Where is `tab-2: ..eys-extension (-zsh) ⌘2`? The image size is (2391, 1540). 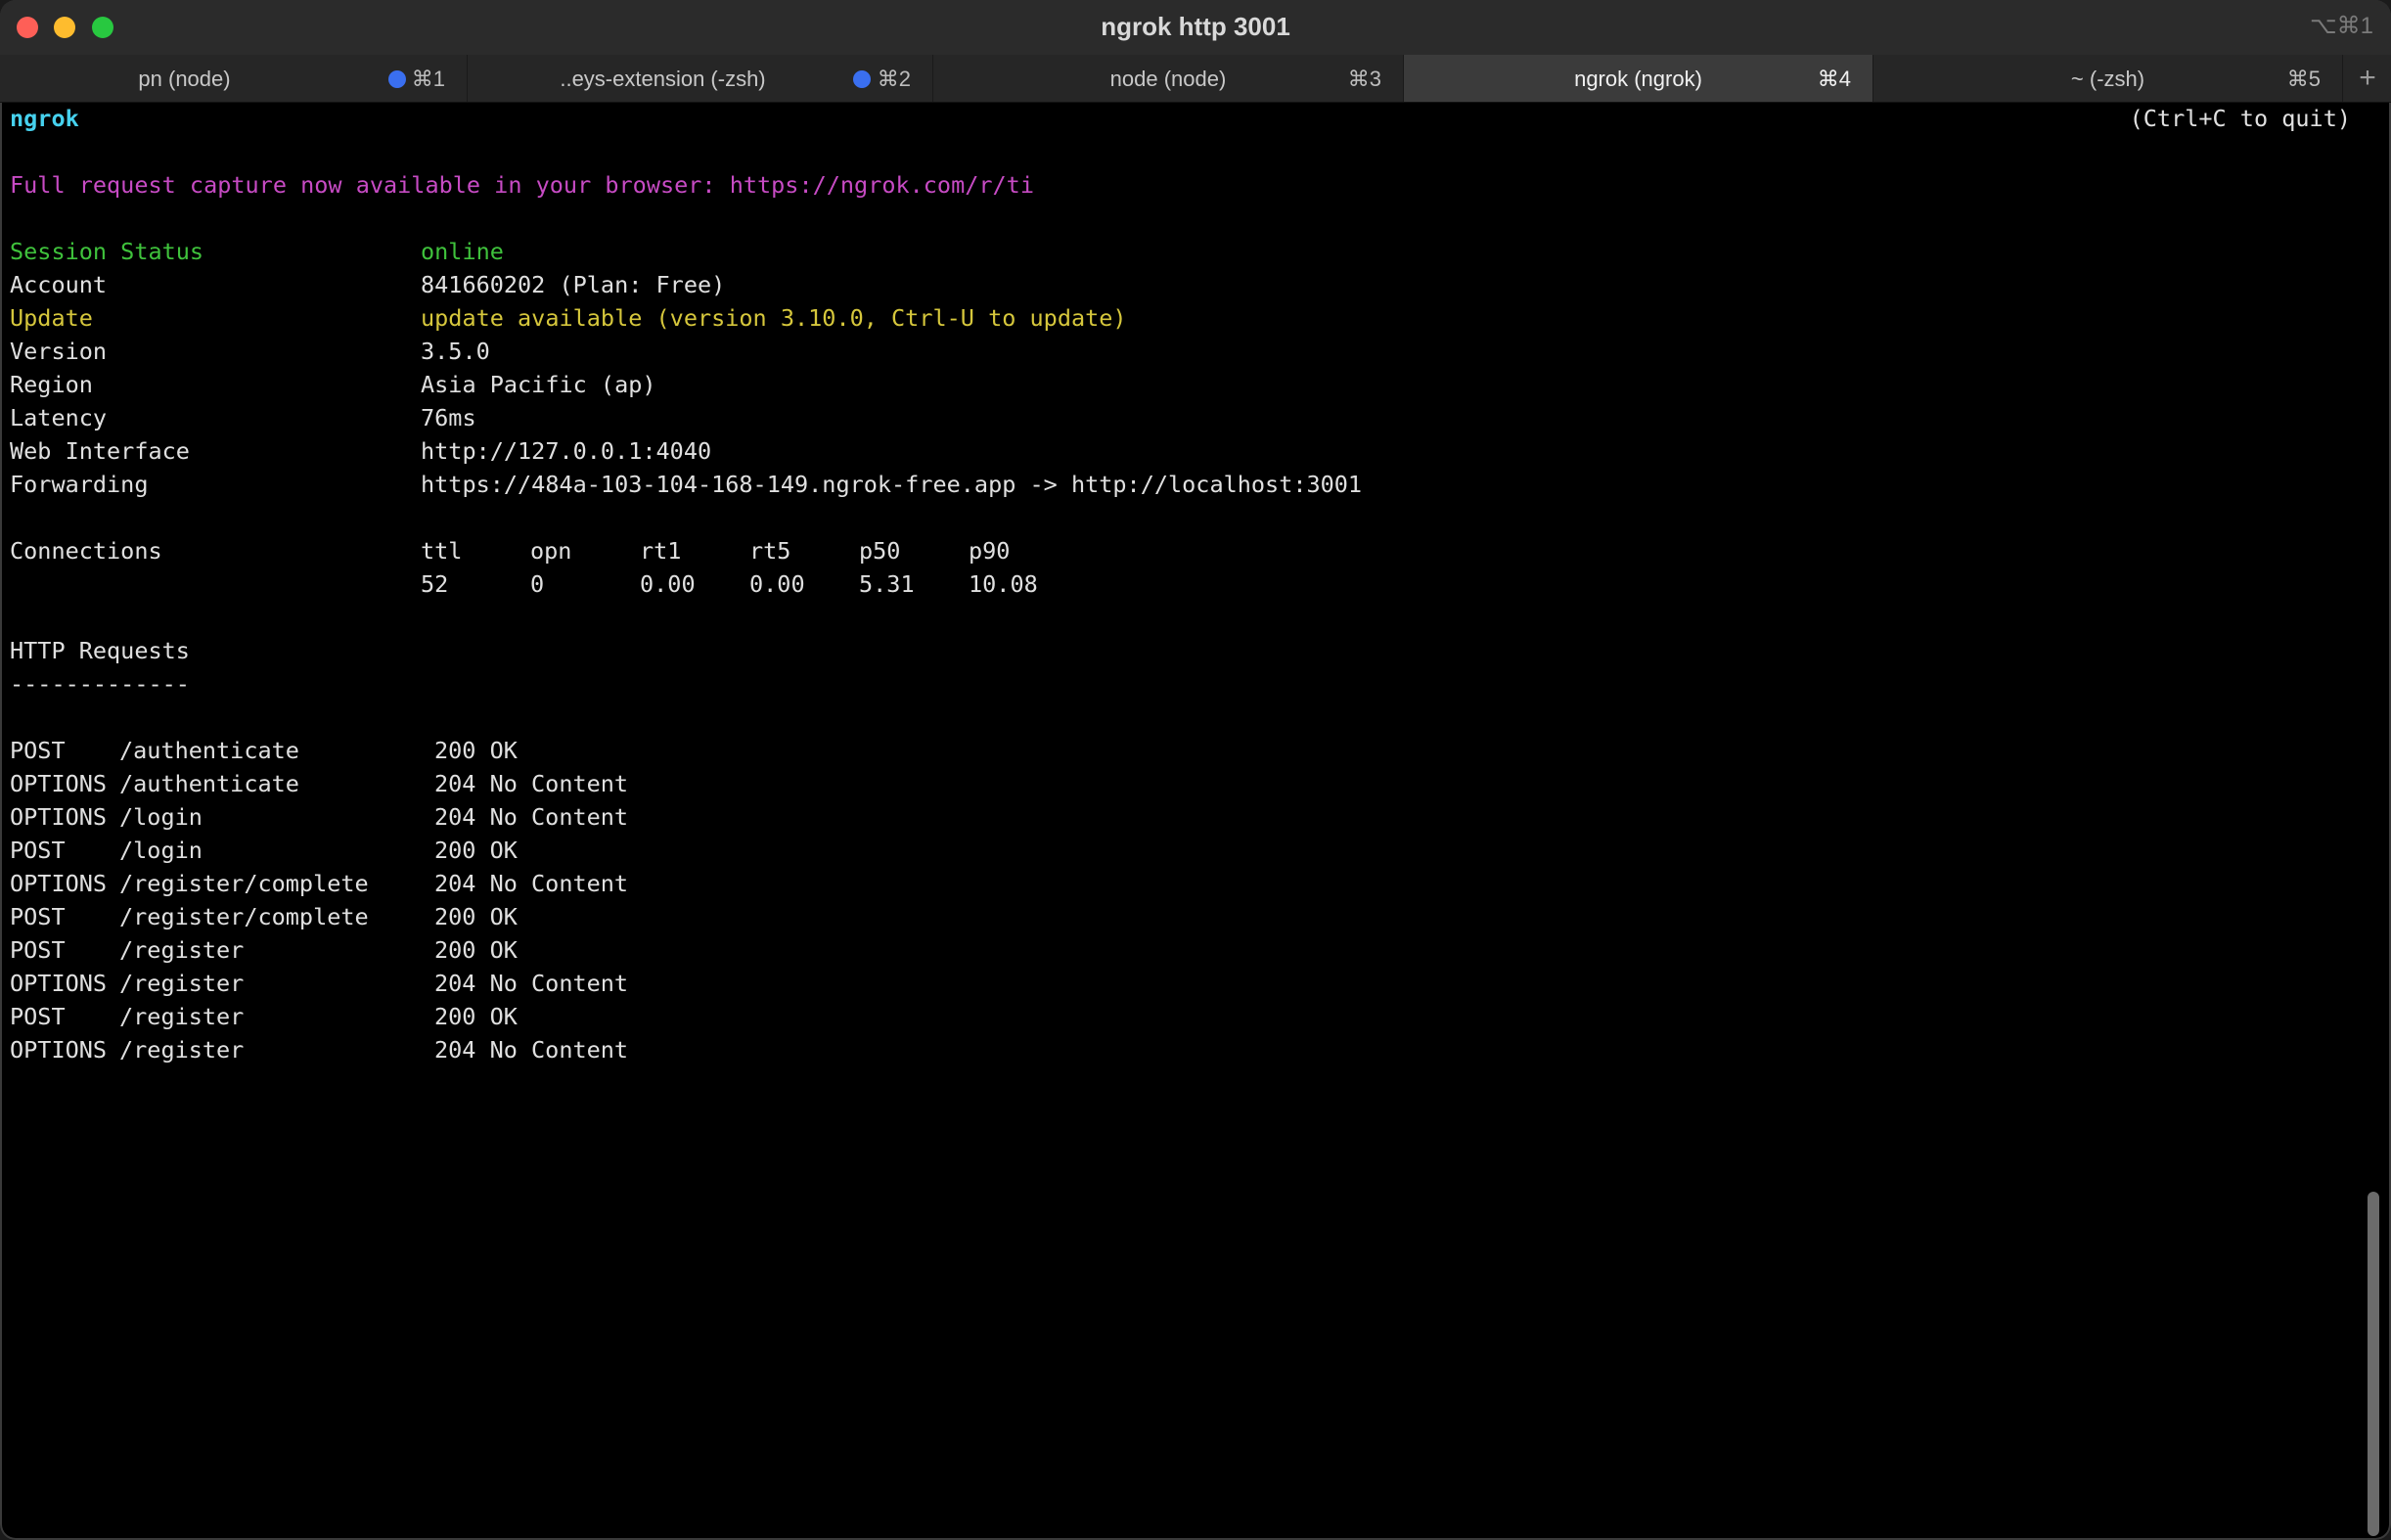 tab-2: ..eys-extension (-zsh) ⌘2 is located at coordinates (700, 79).